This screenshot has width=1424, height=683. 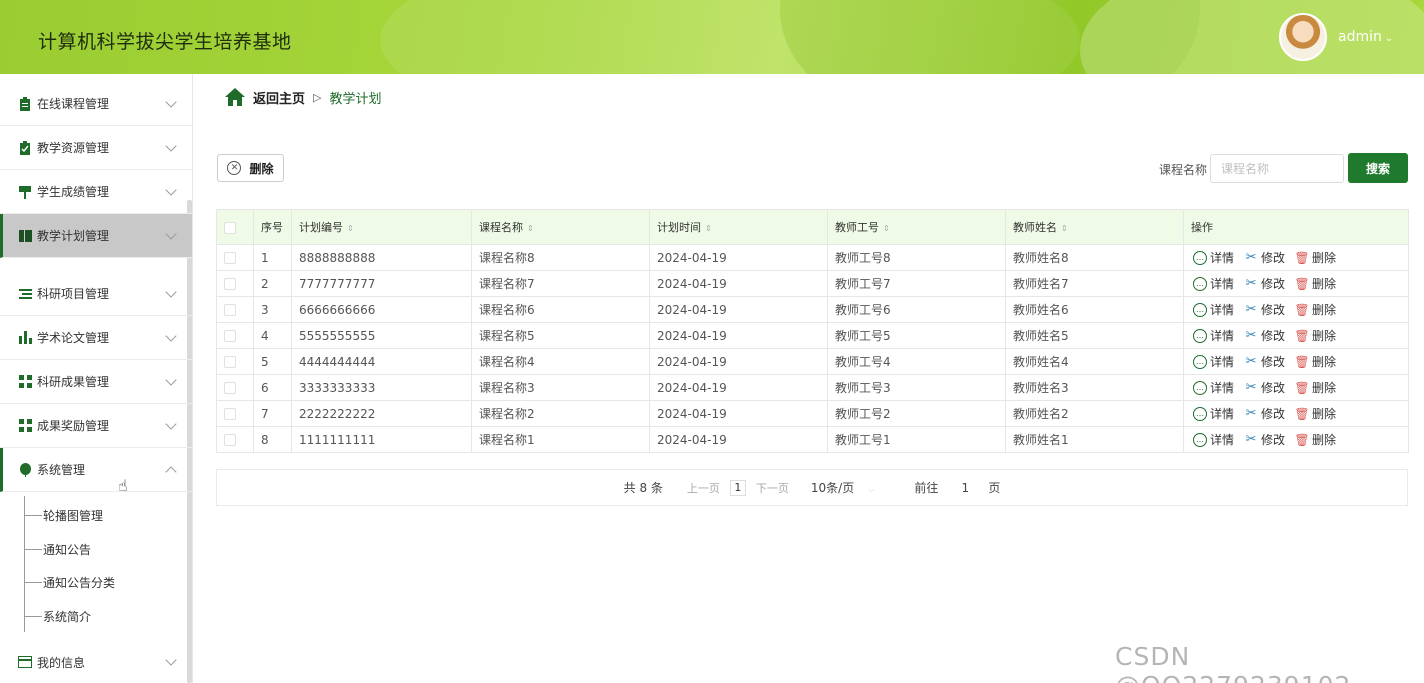 I want to click on page-number-button: 1, so click(x=737, y=487).